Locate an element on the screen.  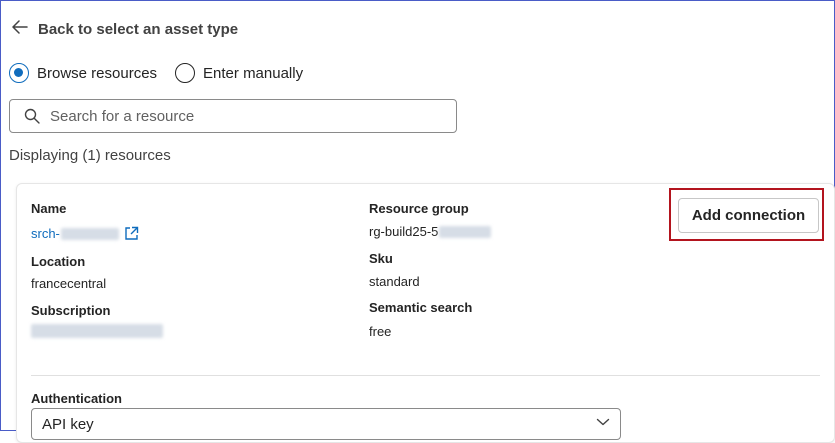
radio-label-manual: Enter manually is located at coordinates (253, 73).